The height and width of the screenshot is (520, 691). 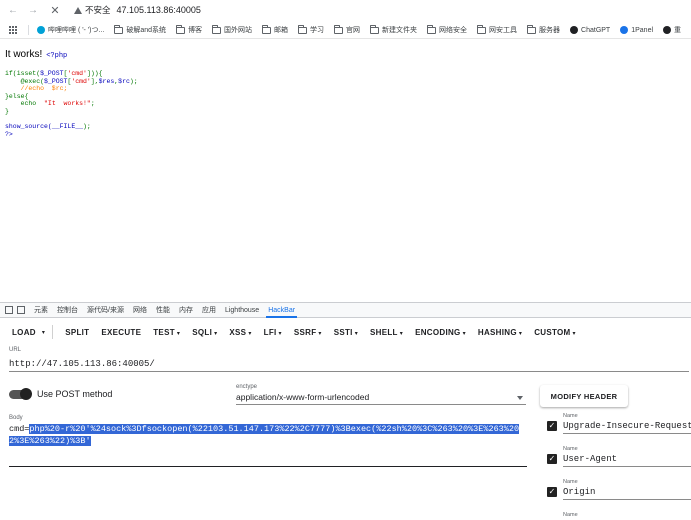 I want to click on bookmark-label: 邮箱, so click(x=281, y=30).